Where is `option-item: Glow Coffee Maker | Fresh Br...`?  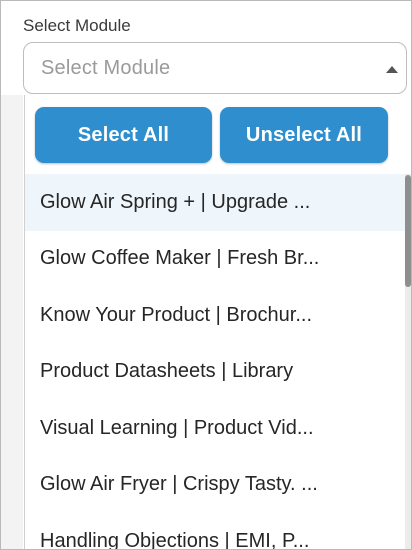
option-item: Glow Coffee Maker | Fresh Br... is located at coordinates (216, 259).